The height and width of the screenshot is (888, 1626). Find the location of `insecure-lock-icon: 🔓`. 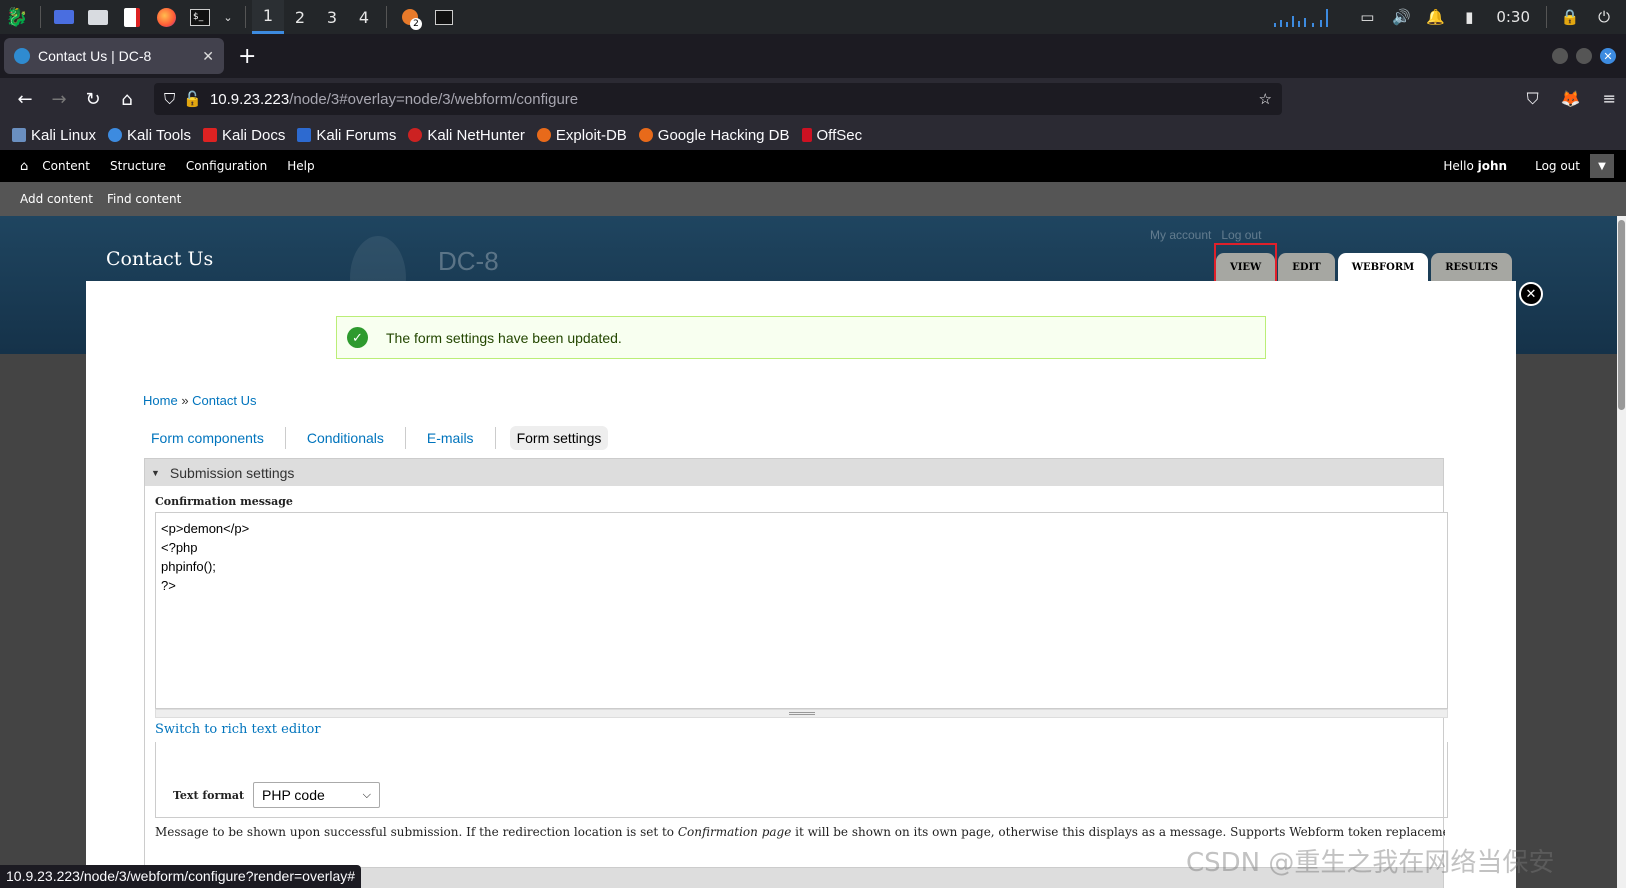

insecure-lock-icon: 🔓 is located at coordinates (192, 99).